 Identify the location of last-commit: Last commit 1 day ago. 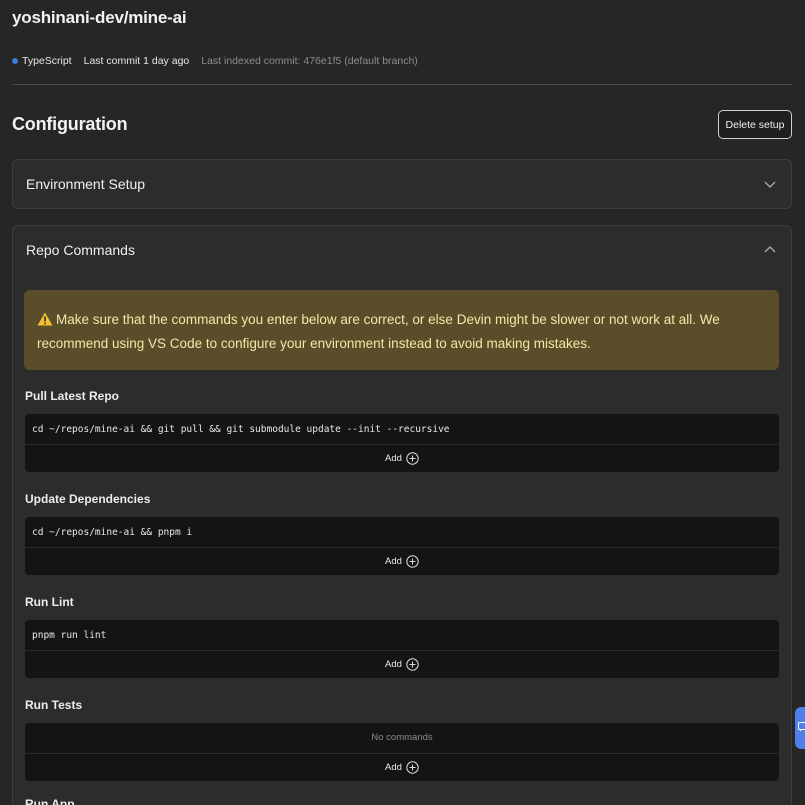
(136, 61).